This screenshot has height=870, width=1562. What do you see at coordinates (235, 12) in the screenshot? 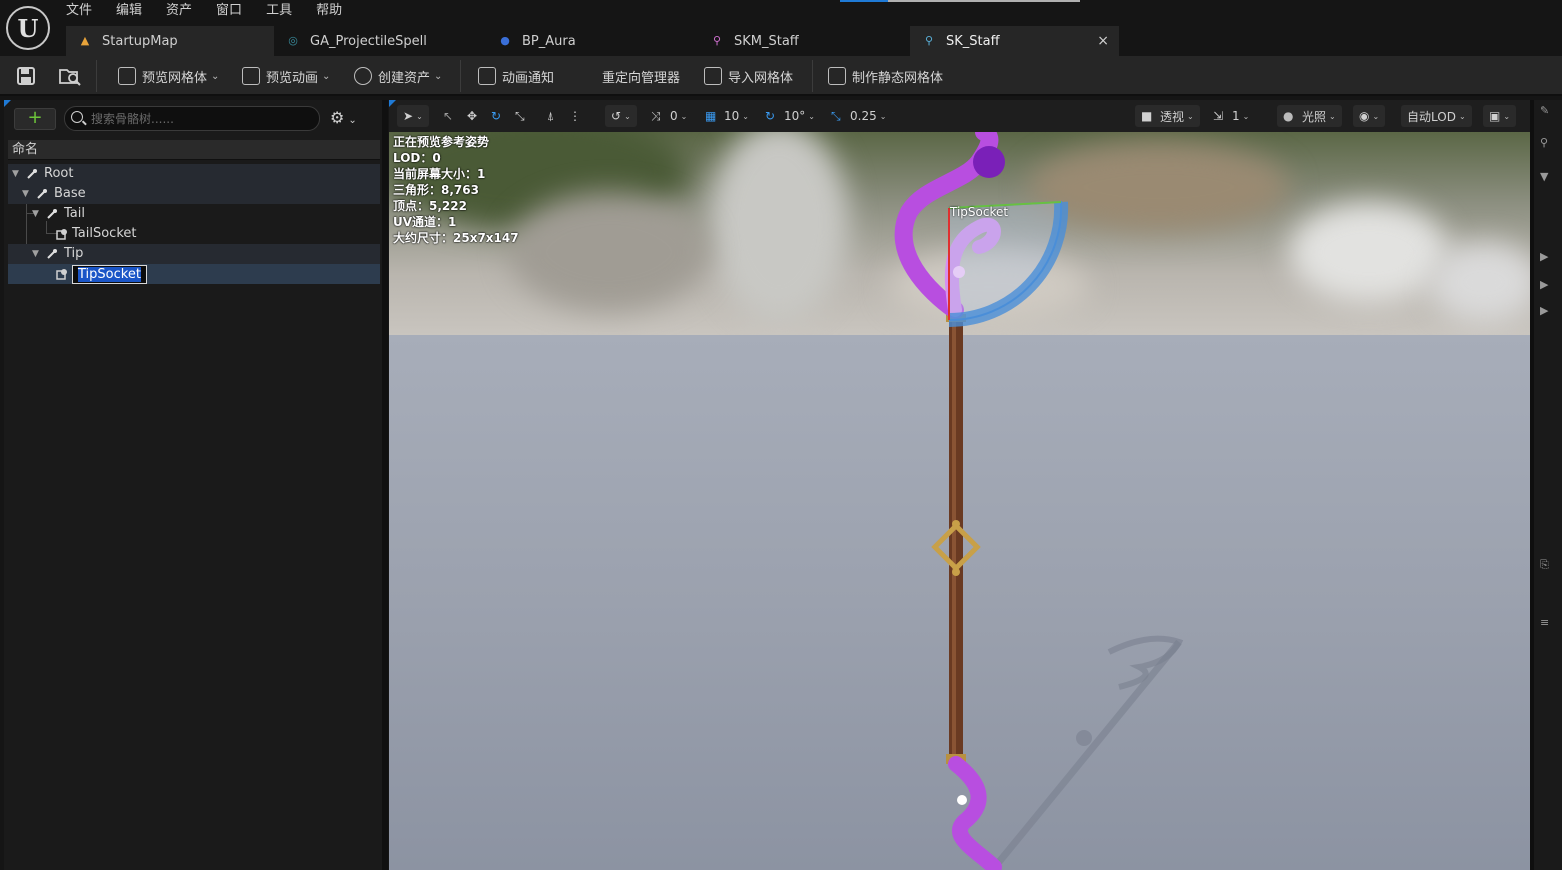
I see `menu-window: 窗口` at bounding box center [235, 12].